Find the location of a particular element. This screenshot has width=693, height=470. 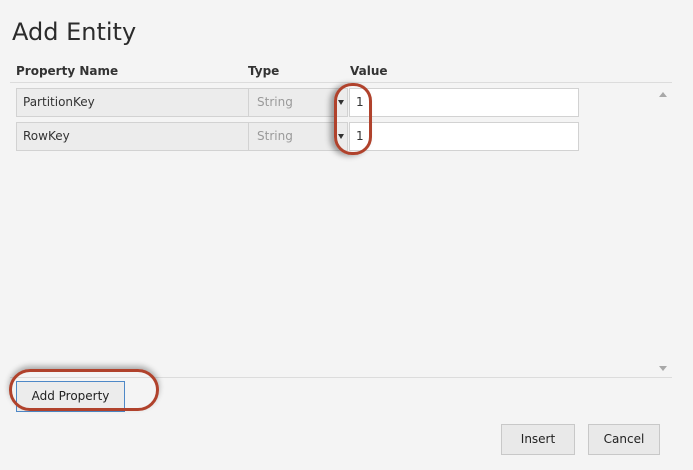

column-header-type: Type is located at coordinates (264, 71).